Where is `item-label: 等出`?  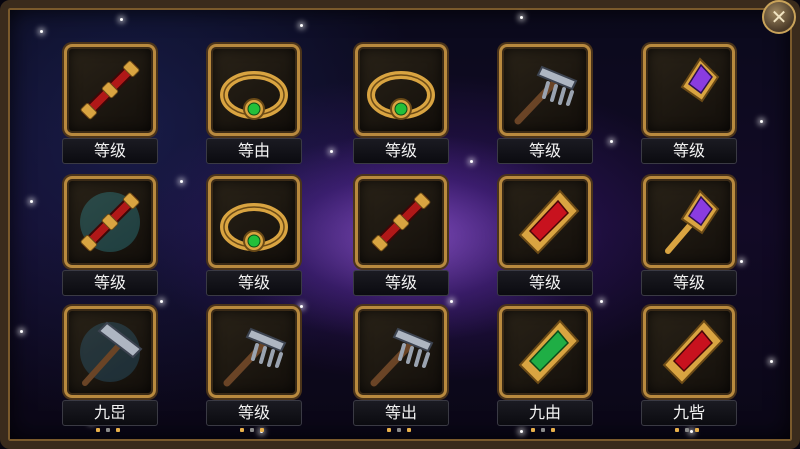
item-label: 等出 is located at coordinates (401, 413).